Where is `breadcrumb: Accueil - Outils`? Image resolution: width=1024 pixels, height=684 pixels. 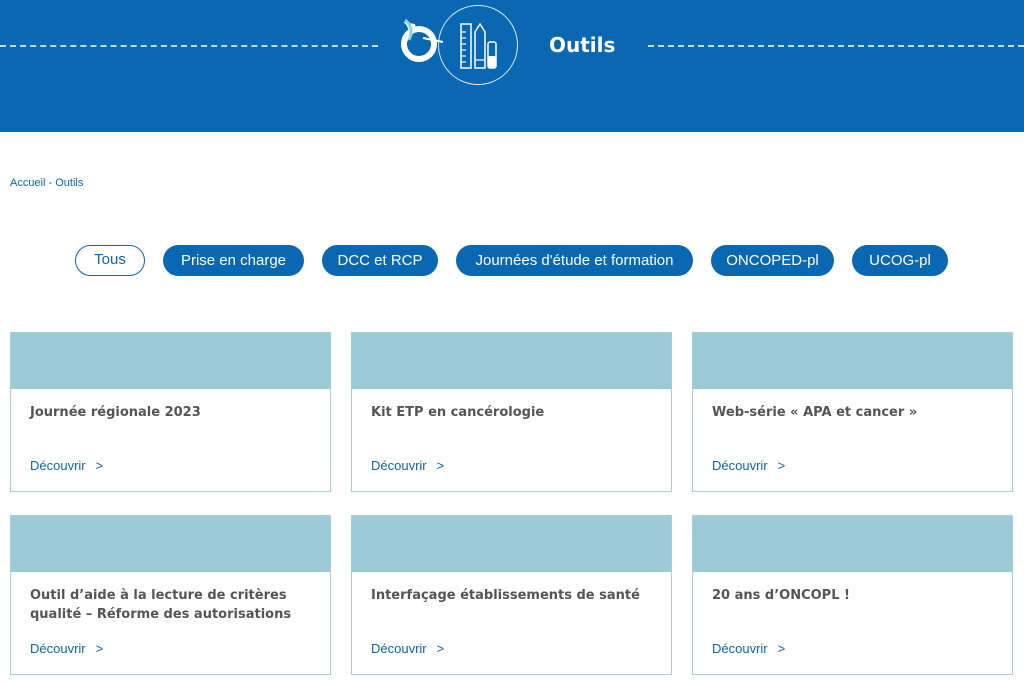 breadcrumb: Accueil - Outils is located at coordinates (46, 183).